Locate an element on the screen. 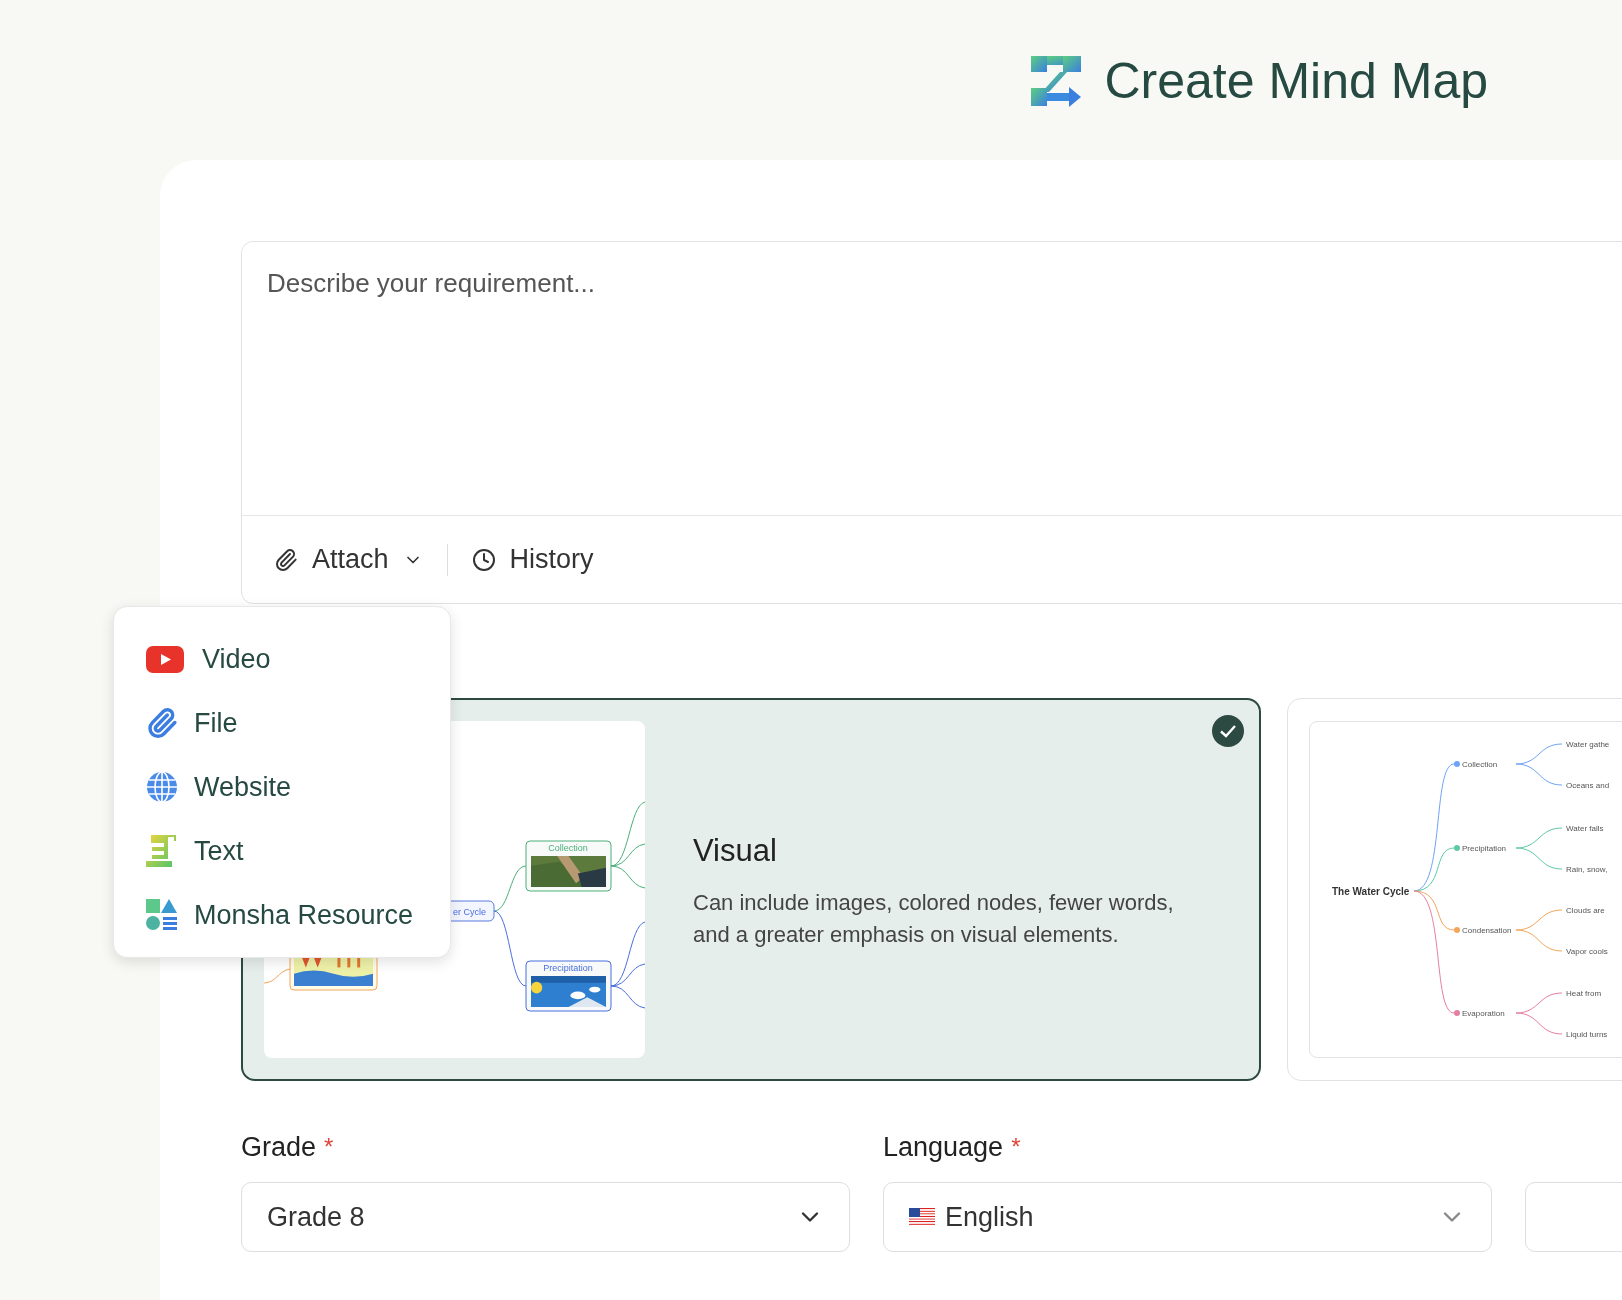 This screenshot has height=1300, width=1622. attach-button: Attach is located at coordinates (348, 559).